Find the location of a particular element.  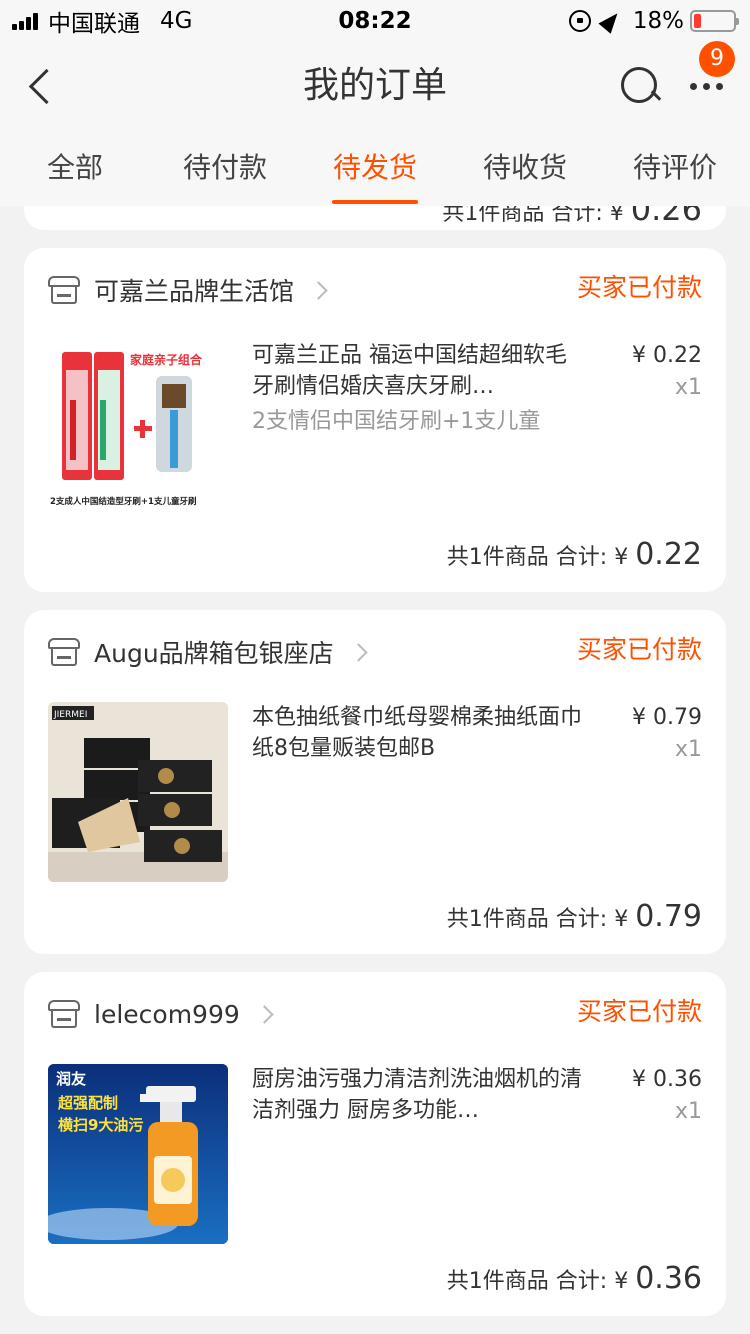

thumb-label: 家庭亲子组合 is located at coordinates (166, 359).